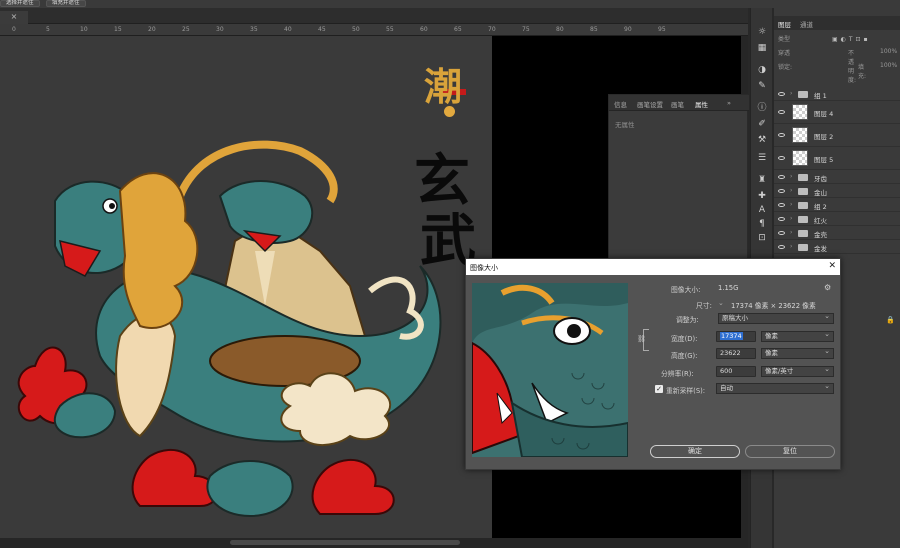 This screenshot has width=900, height=548. What do you see at coordinates (832, 266) in the screenshot?
I see `close-icon: ✕` at bounding box center [832, 266].